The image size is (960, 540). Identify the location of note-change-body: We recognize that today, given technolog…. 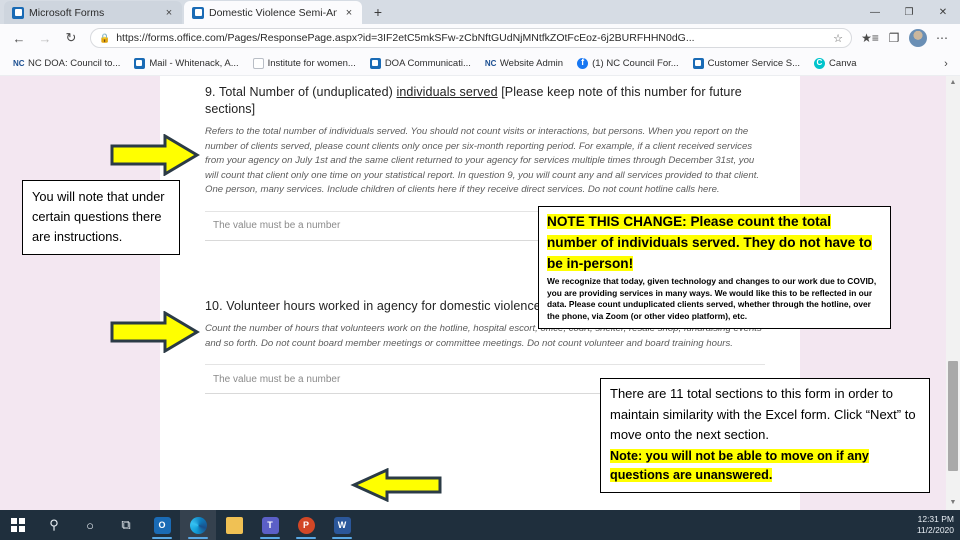
(712, 298).